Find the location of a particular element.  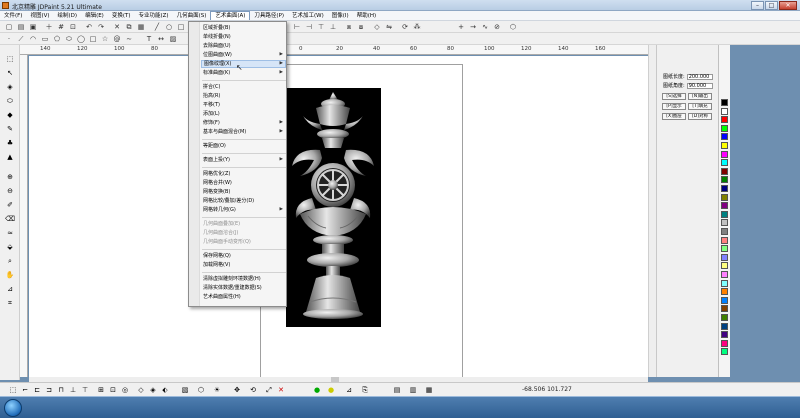

polar-icon: ◎ is located at coordinates (125, 390).